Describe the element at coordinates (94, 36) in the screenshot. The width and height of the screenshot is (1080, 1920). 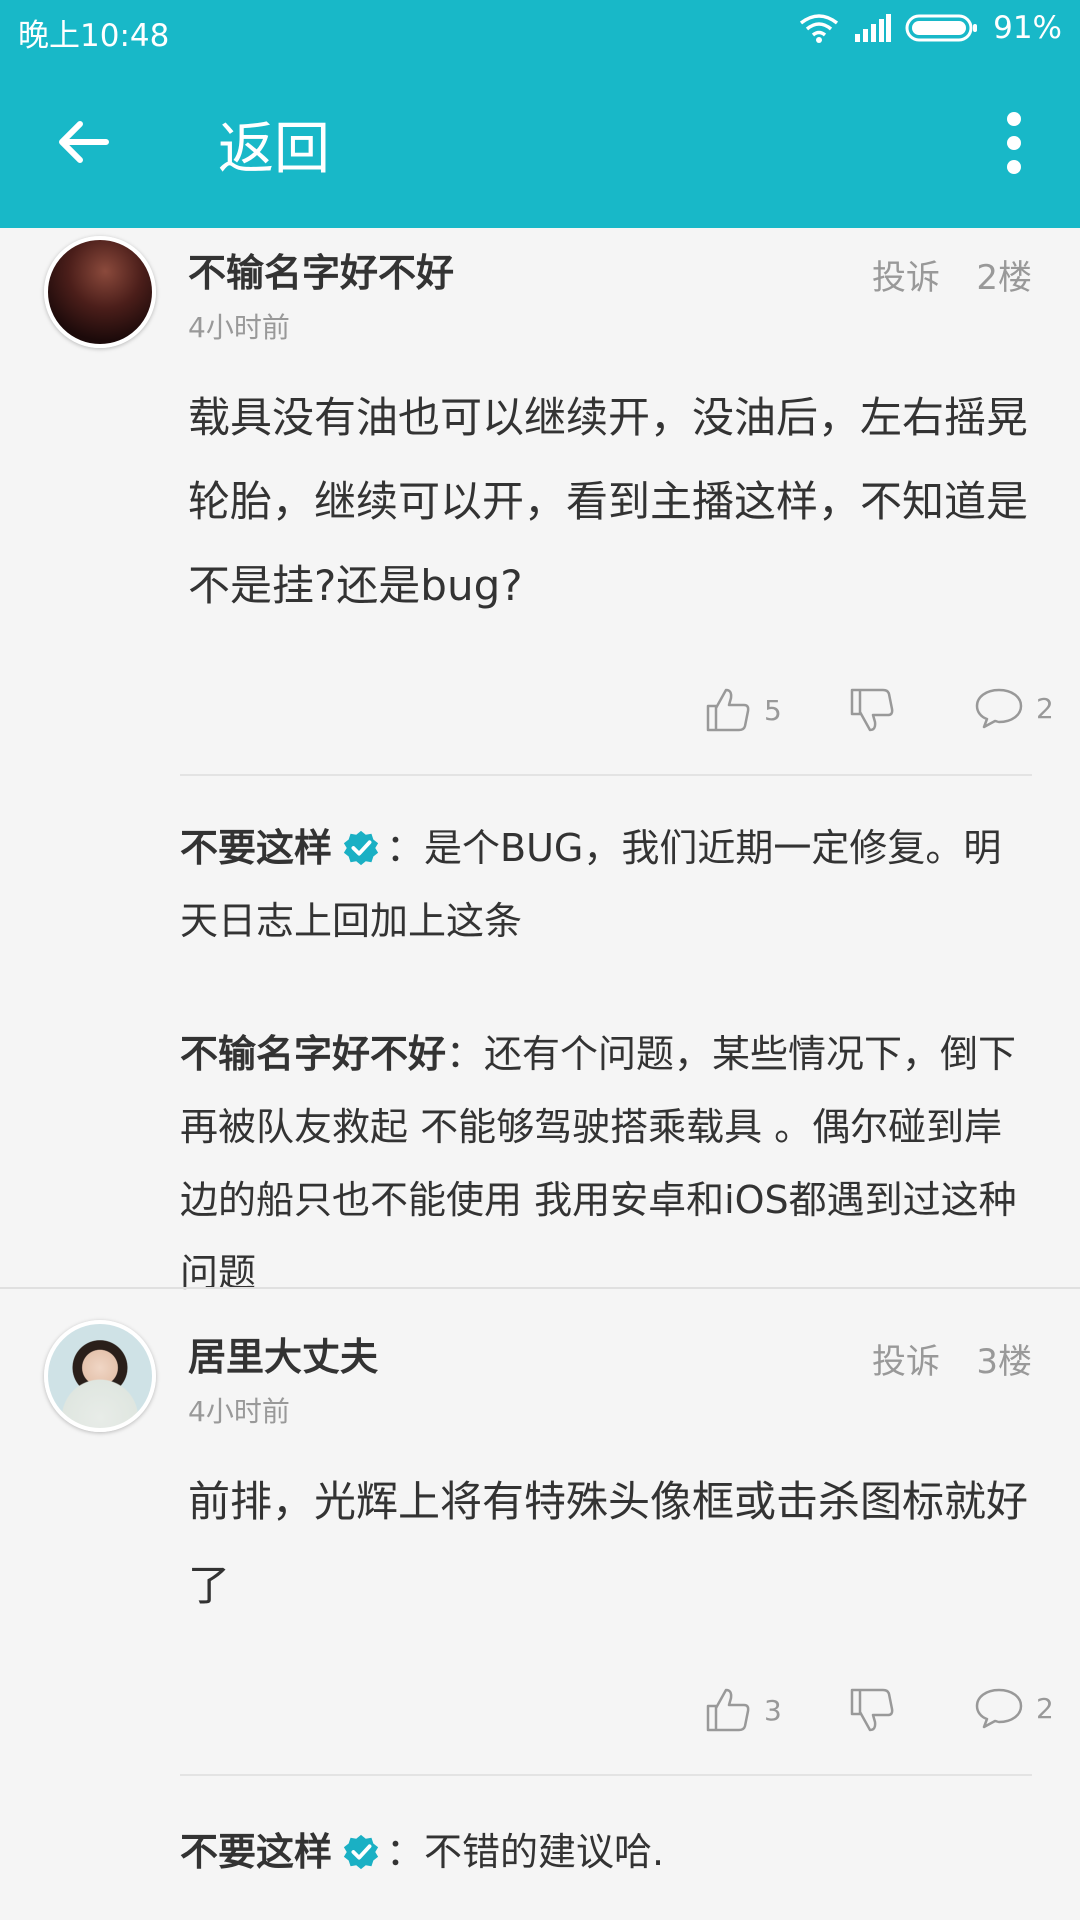
I see `status-time: 晚上10:48` at that location.